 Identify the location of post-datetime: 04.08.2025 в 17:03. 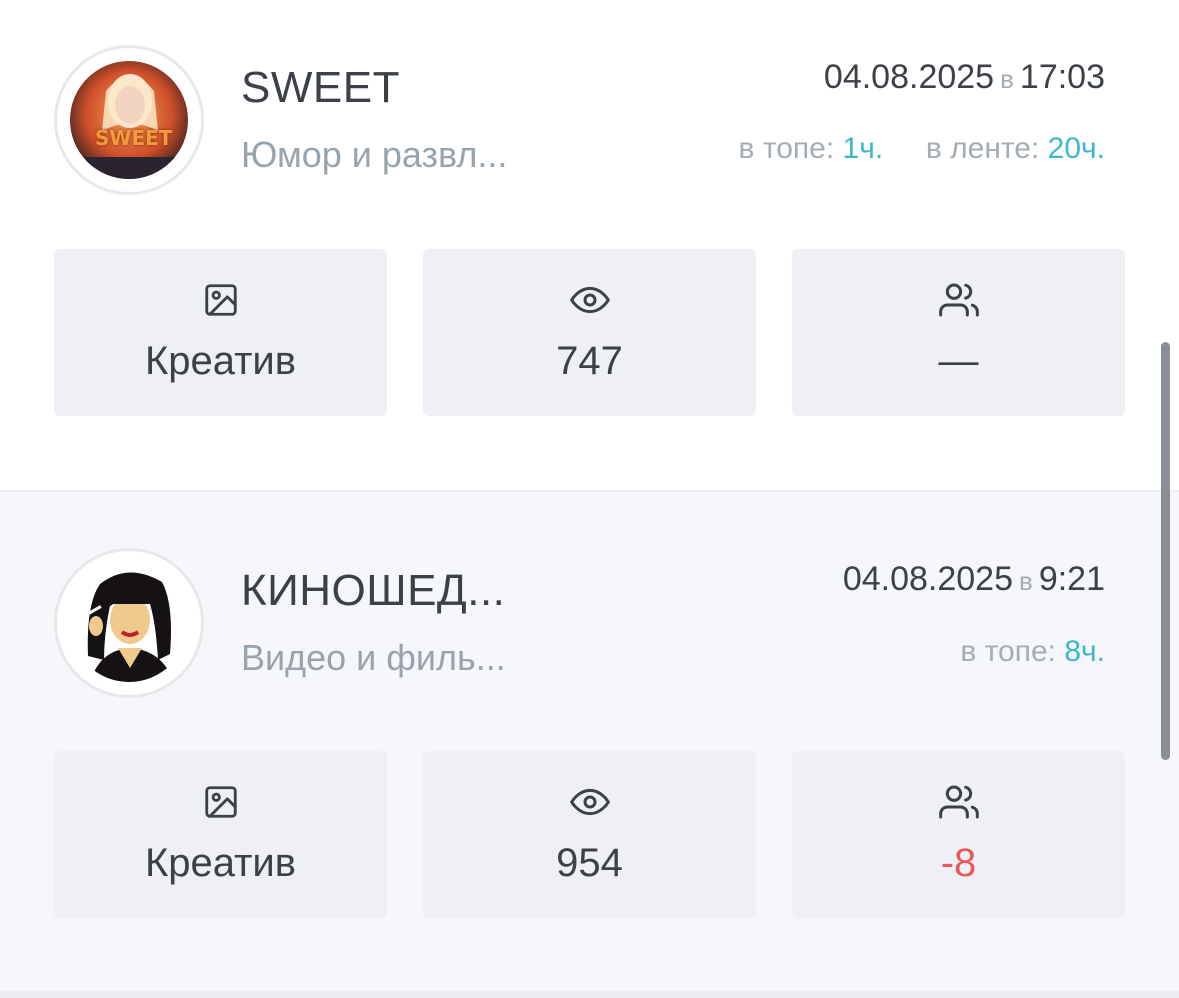
(964, 77).